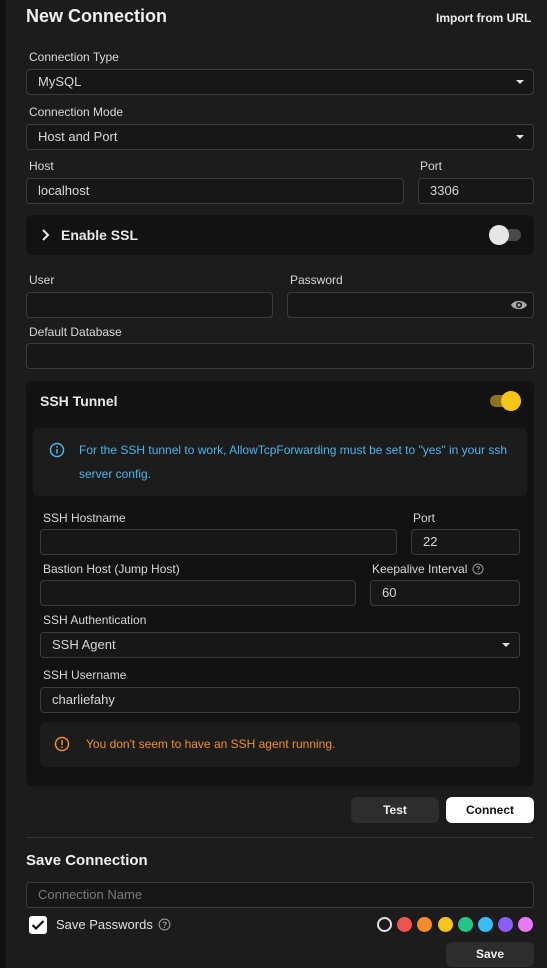  What do you see at coordinates (384, 924) in the screenshot?
I see `color-swatch-none` at bounding box center [384, 924].